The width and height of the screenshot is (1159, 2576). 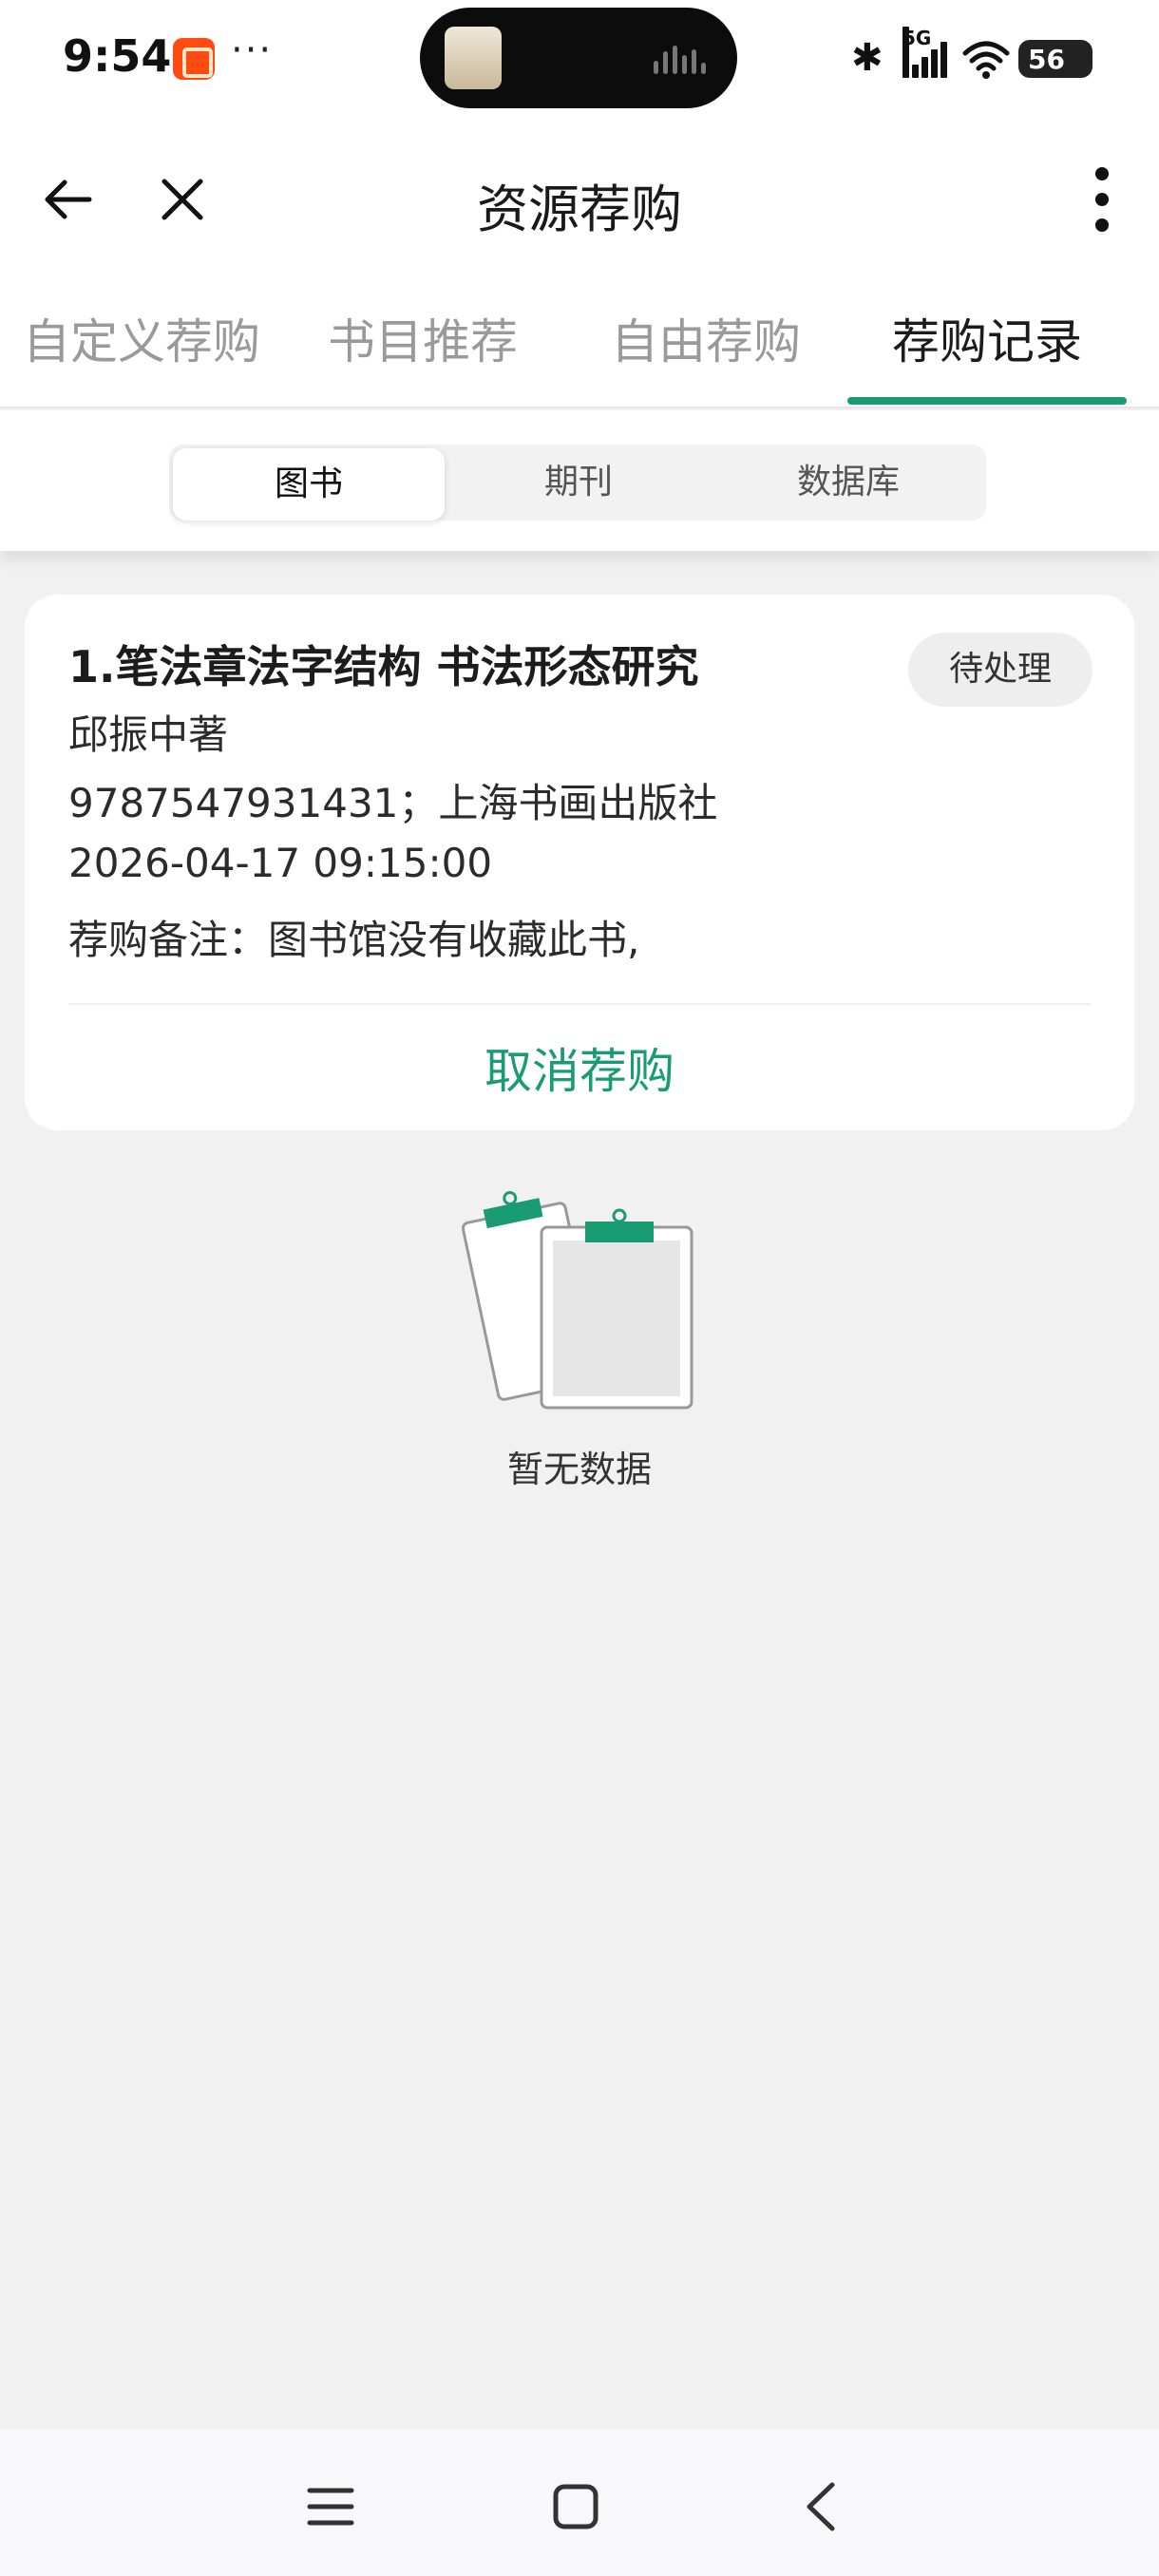 I want to click on media-thumbnail-icon, so click(x=473, y=58).